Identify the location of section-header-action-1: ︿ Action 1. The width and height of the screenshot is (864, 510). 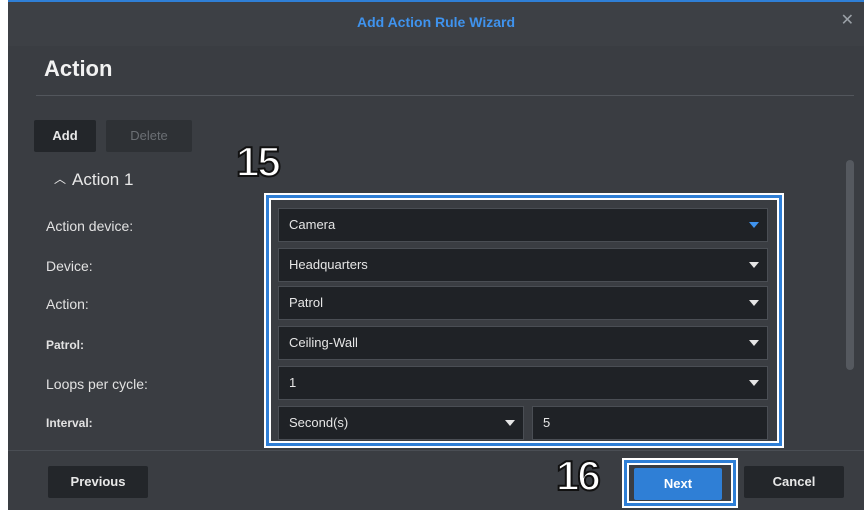
(93, 180).